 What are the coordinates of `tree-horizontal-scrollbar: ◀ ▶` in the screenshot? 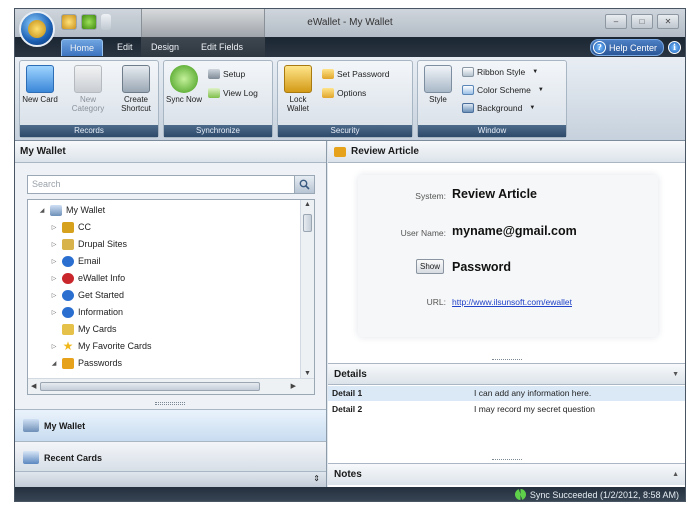 It's located at (171, 386).